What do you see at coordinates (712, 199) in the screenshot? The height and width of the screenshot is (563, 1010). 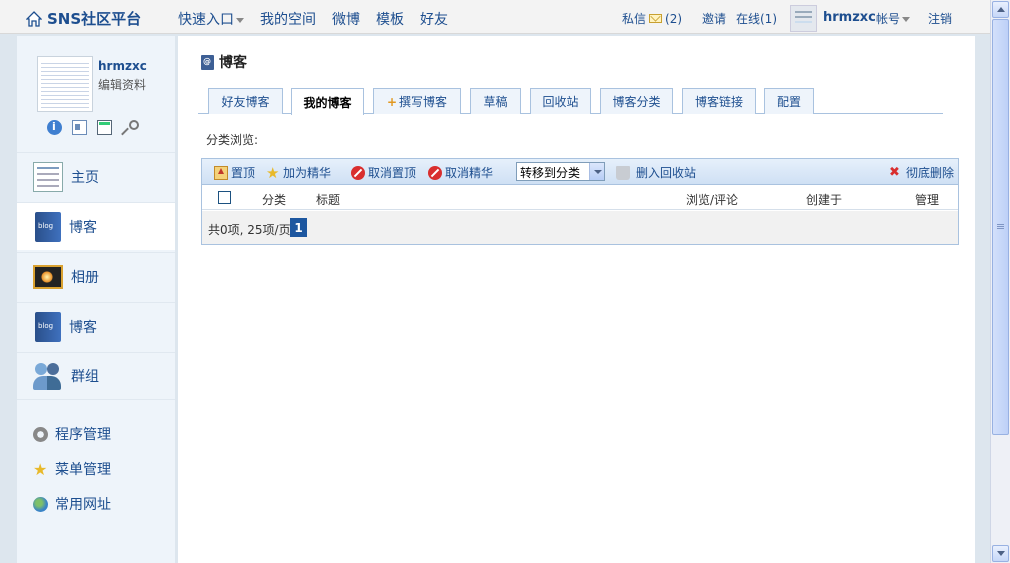 I see `col-views-comments: 浏览/评论` at bounding box center [712, 199].